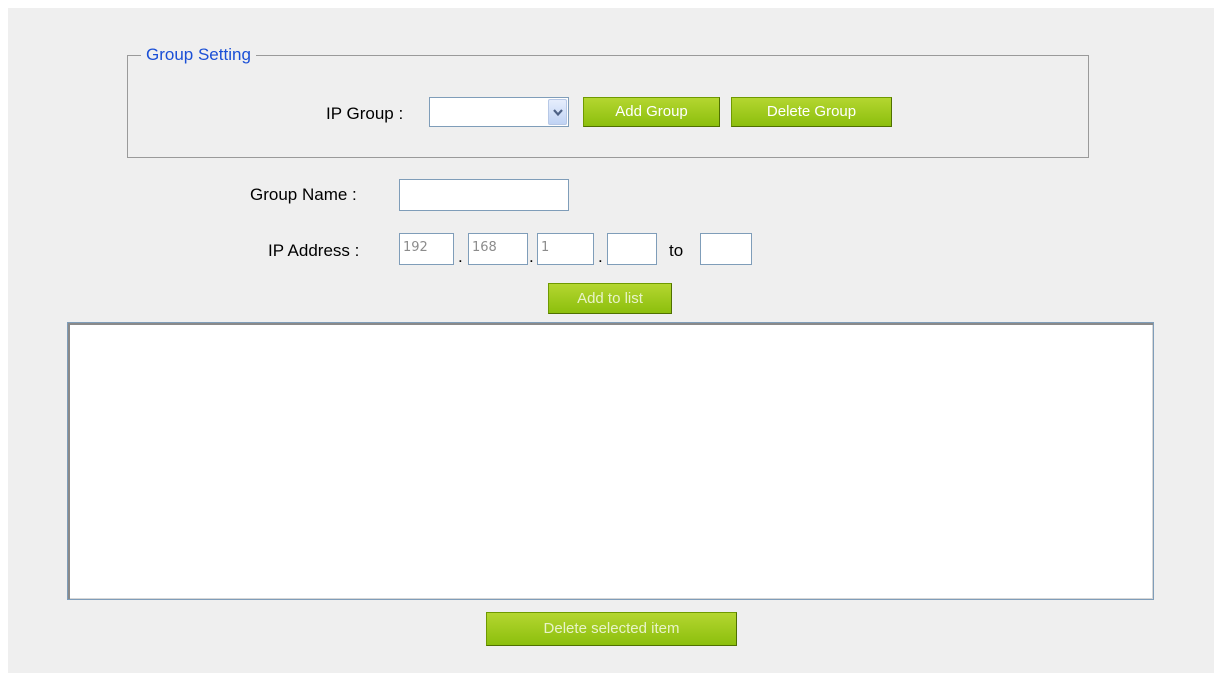  I want to click on add-group-button: Add Group, so click(651, 112).